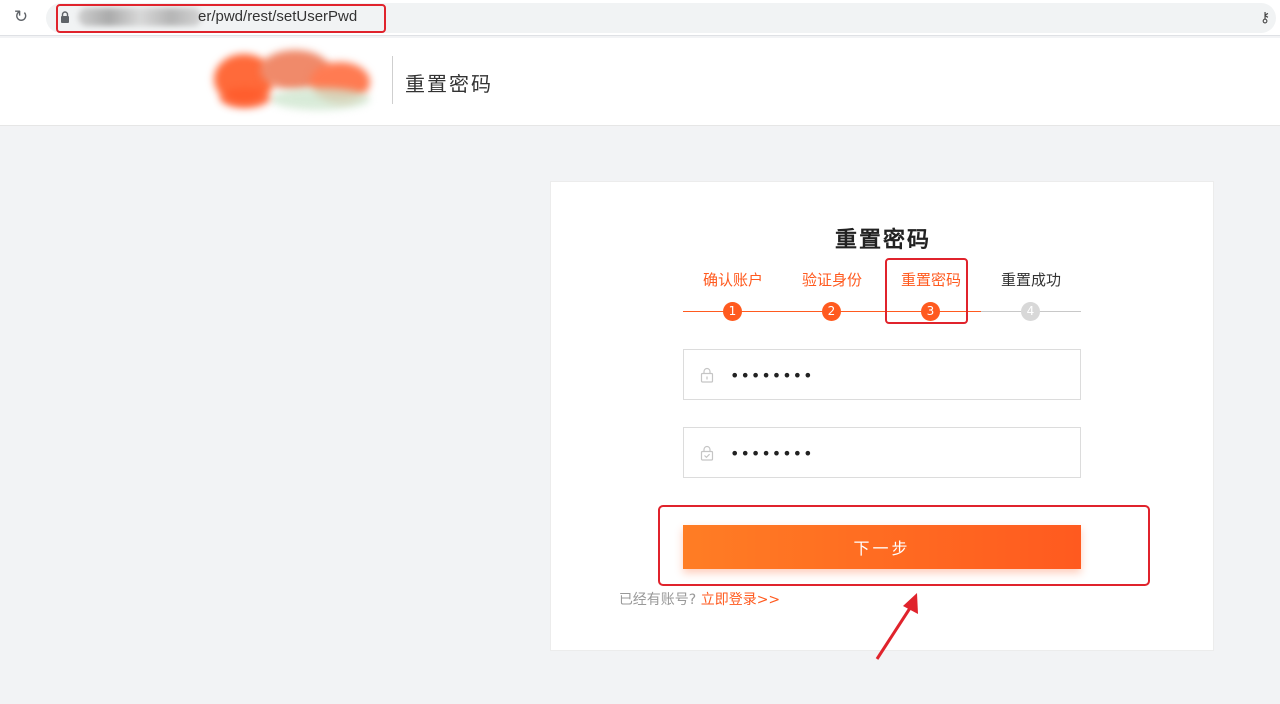  Describe the element at coordinates (392, 80) in the screenshot. I see `header-divider` at that location.